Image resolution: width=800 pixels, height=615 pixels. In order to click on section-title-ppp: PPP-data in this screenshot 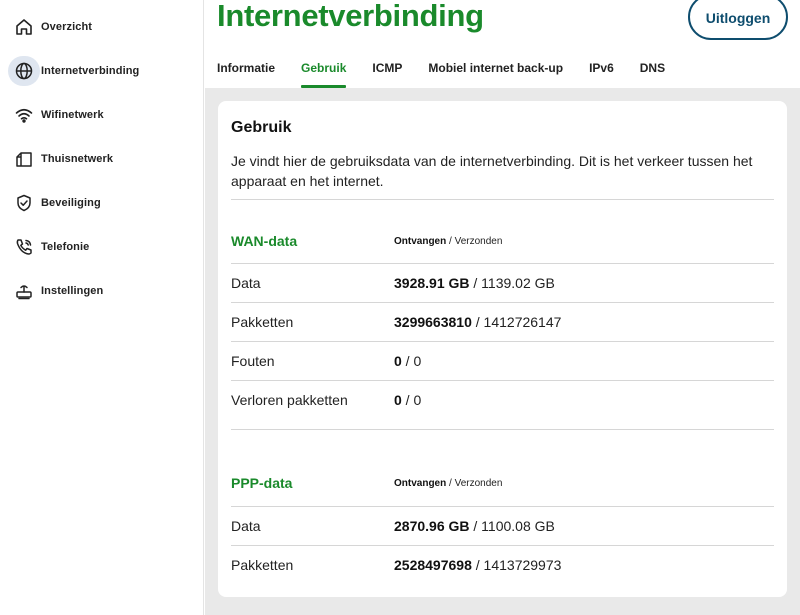, I will do `click(262, 483)`.